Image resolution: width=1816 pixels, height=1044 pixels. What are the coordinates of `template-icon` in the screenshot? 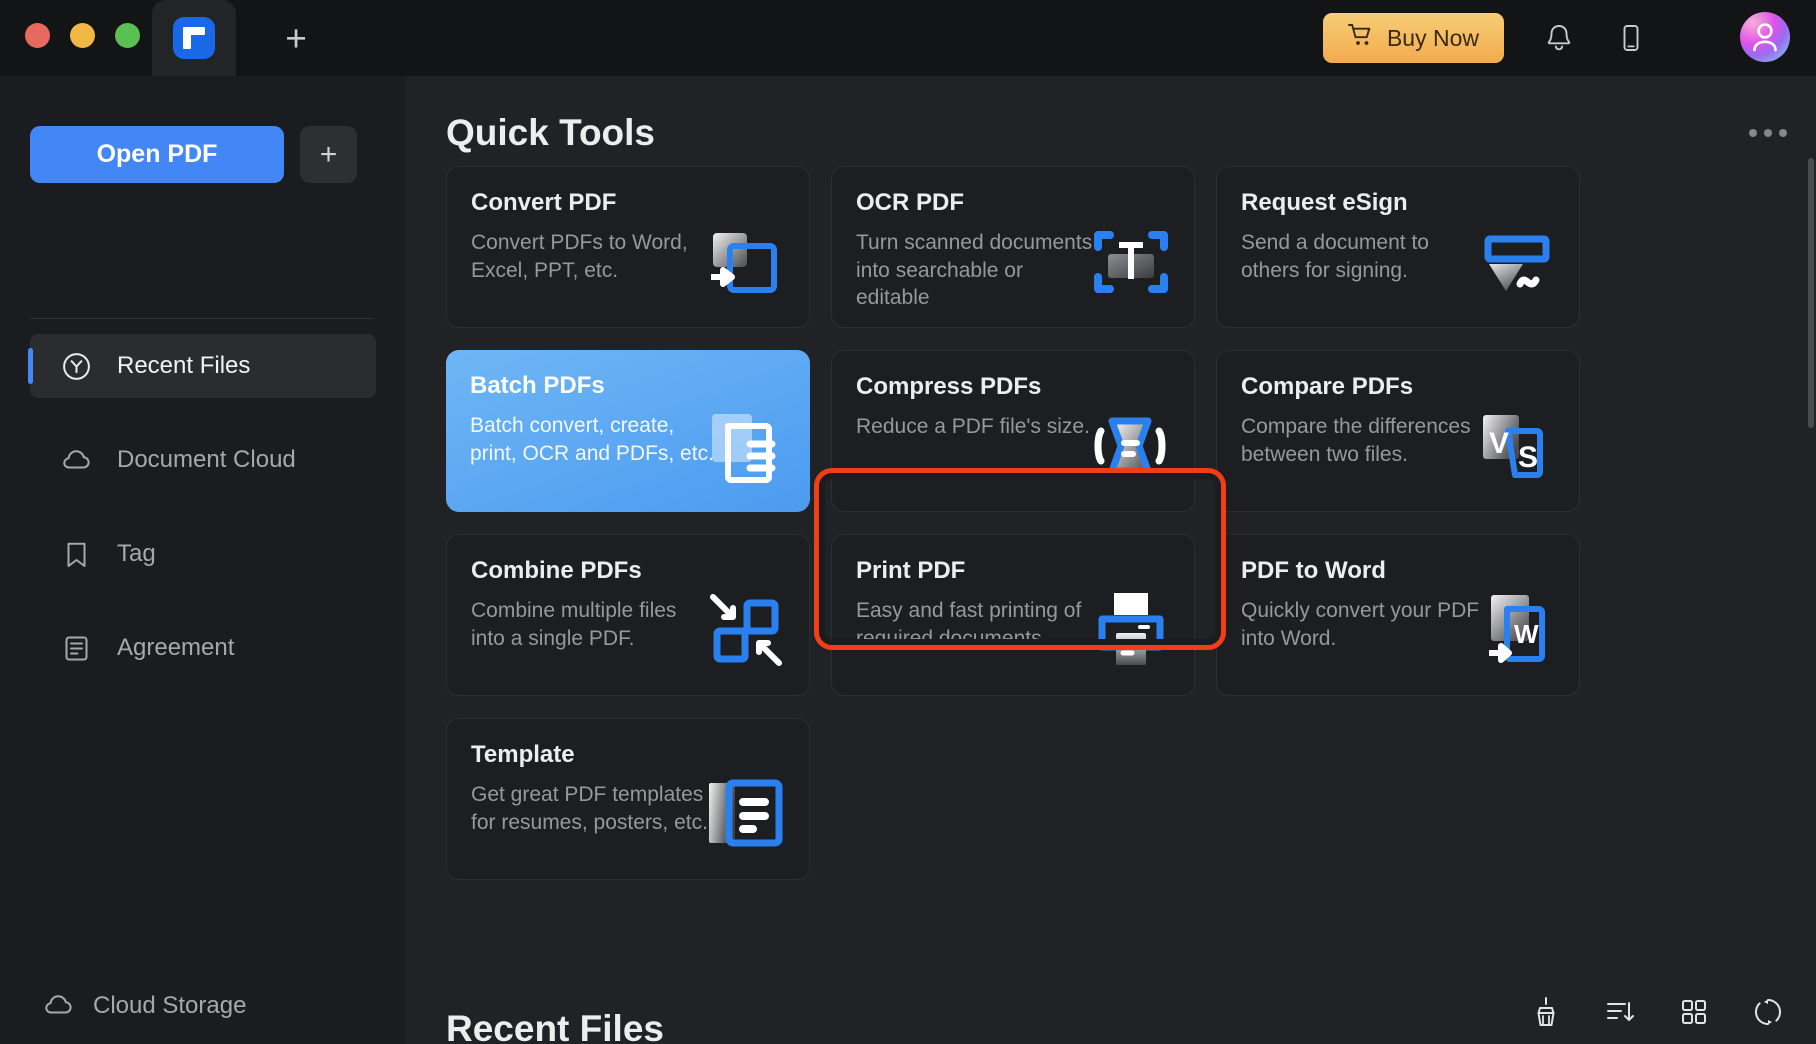 It's located at (746, 814).